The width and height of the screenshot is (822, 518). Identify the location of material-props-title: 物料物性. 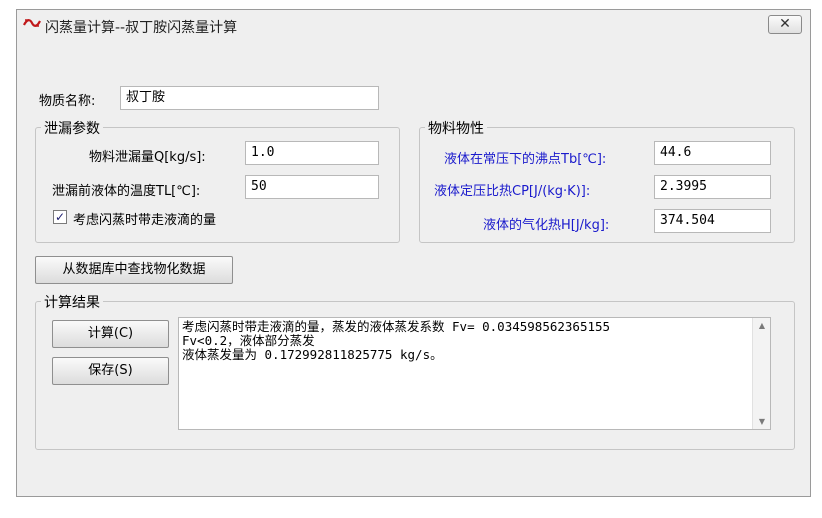
(456, 128).